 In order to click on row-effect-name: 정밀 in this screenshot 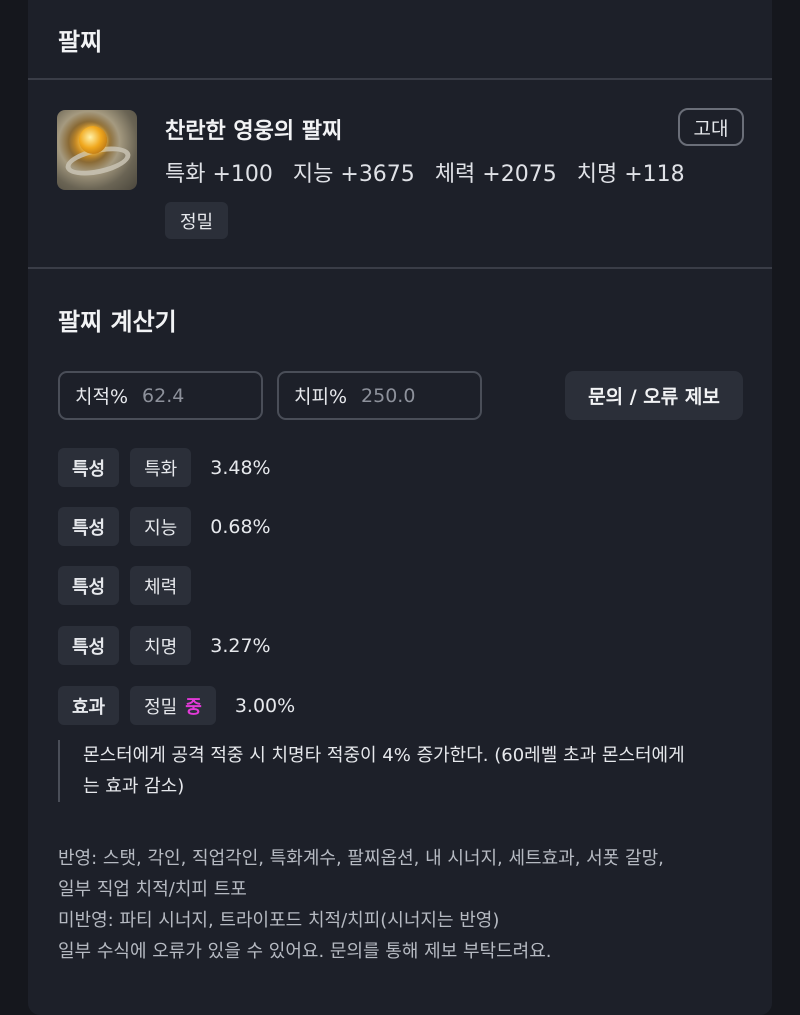, I will do `click(161, 707)`.